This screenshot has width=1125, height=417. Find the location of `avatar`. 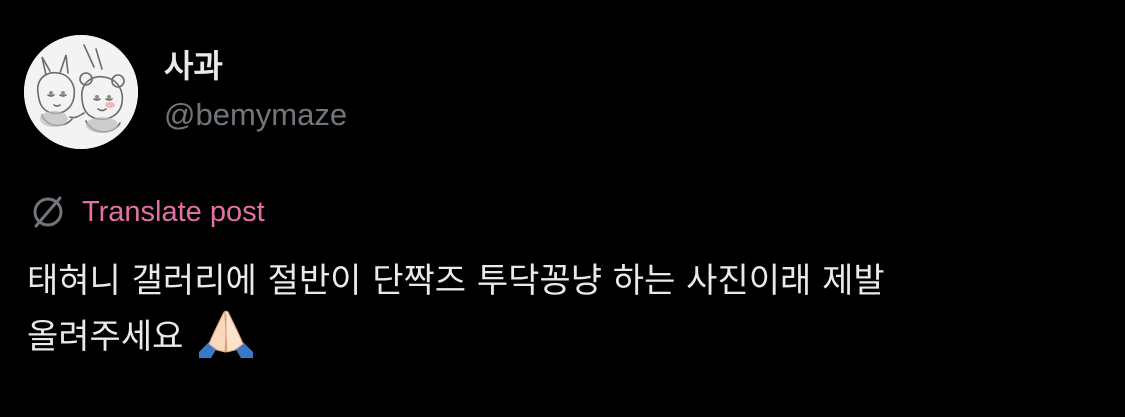

avatar is located at coordinates (81, 92).